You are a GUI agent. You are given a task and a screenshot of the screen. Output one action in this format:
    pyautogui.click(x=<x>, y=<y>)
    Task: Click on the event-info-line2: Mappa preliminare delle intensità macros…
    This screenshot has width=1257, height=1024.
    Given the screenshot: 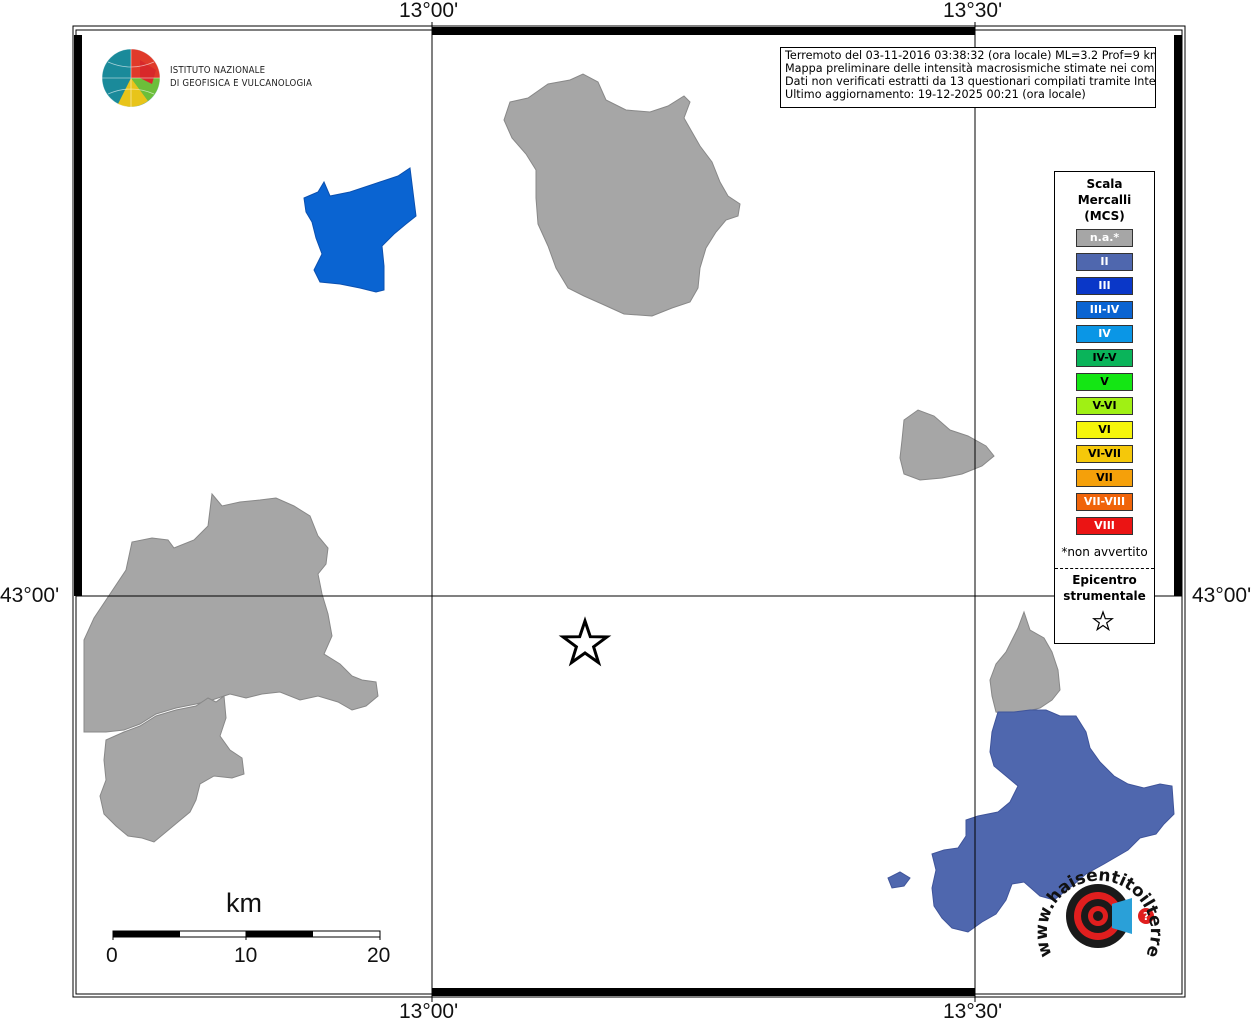 What is the action you would take?
    pyautogui.click(x=970, y=68)
    